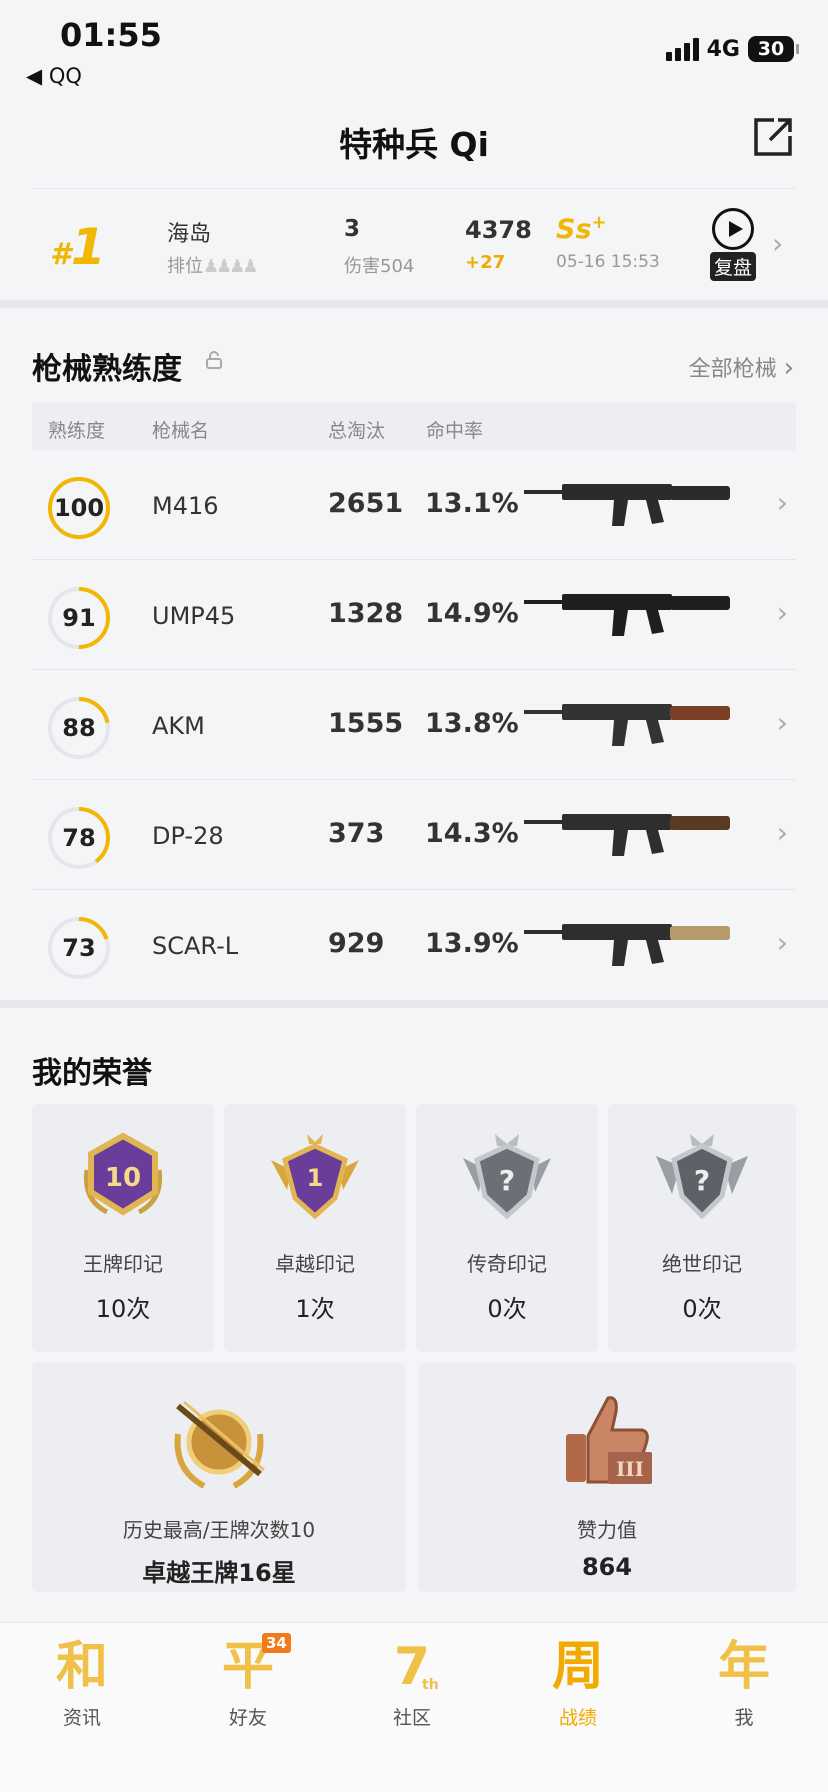 This screenshot has width=828, height=1792. I want to click on likes-value: 864, so click(607, 1567).